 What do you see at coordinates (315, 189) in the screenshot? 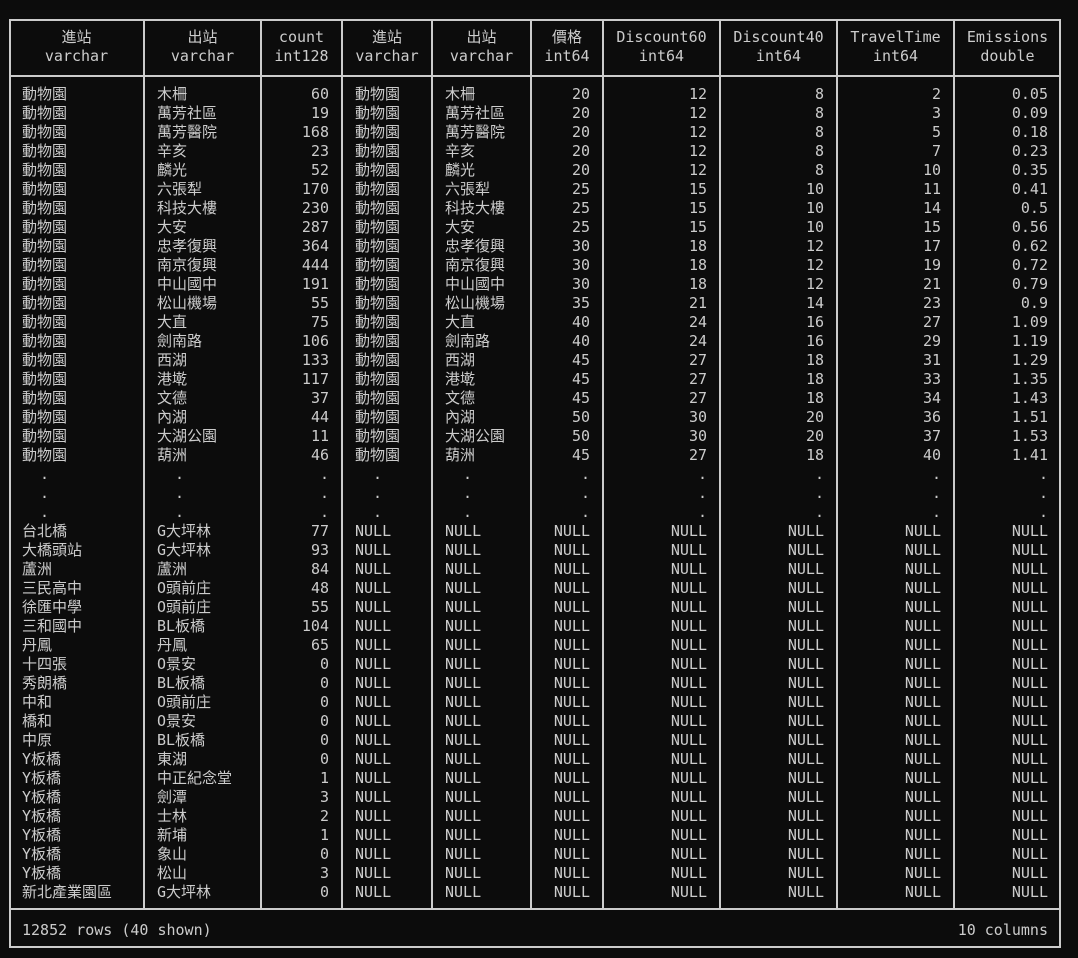
I see `table-cell: 170` at bounding box center [315, 189].